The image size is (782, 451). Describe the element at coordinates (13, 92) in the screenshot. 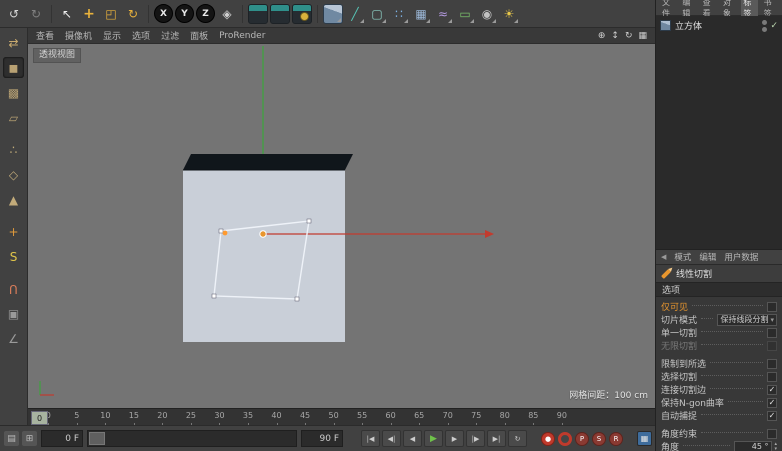

I see `texture-mode-icon: ▩` at that location.